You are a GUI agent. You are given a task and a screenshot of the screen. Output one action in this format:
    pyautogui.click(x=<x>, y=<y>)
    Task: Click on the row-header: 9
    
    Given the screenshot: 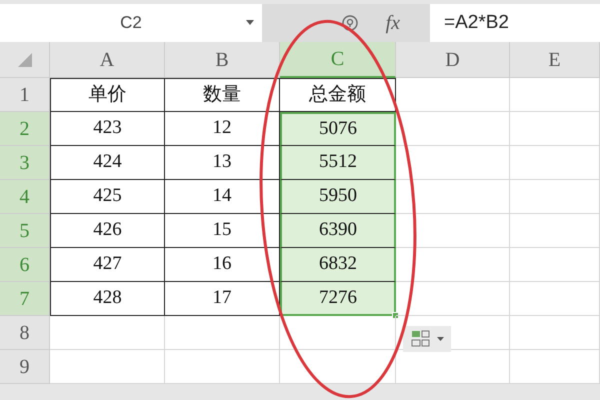 What is the action you would take?
    pyautogui.click(x=25, y=367)
    